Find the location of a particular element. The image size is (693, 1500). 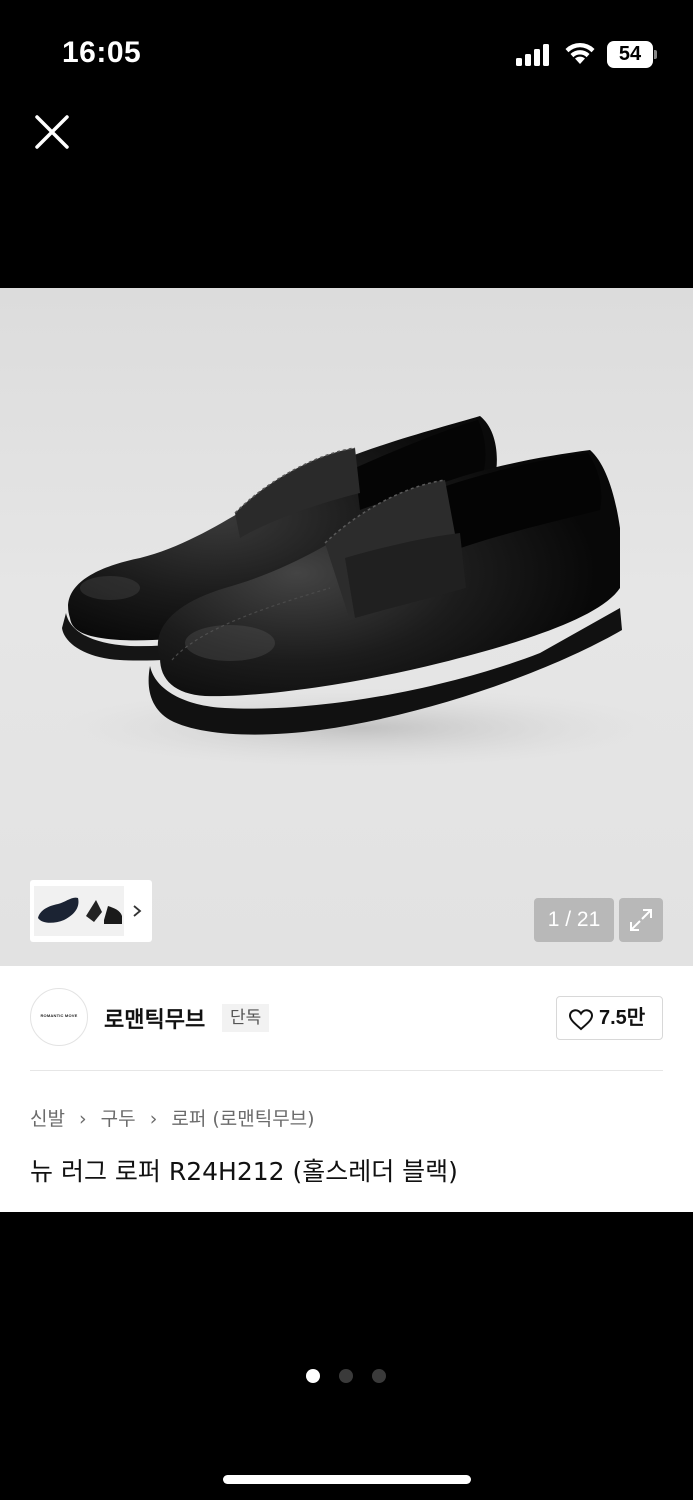

wifi-icon is located at coordinates (580, 53).